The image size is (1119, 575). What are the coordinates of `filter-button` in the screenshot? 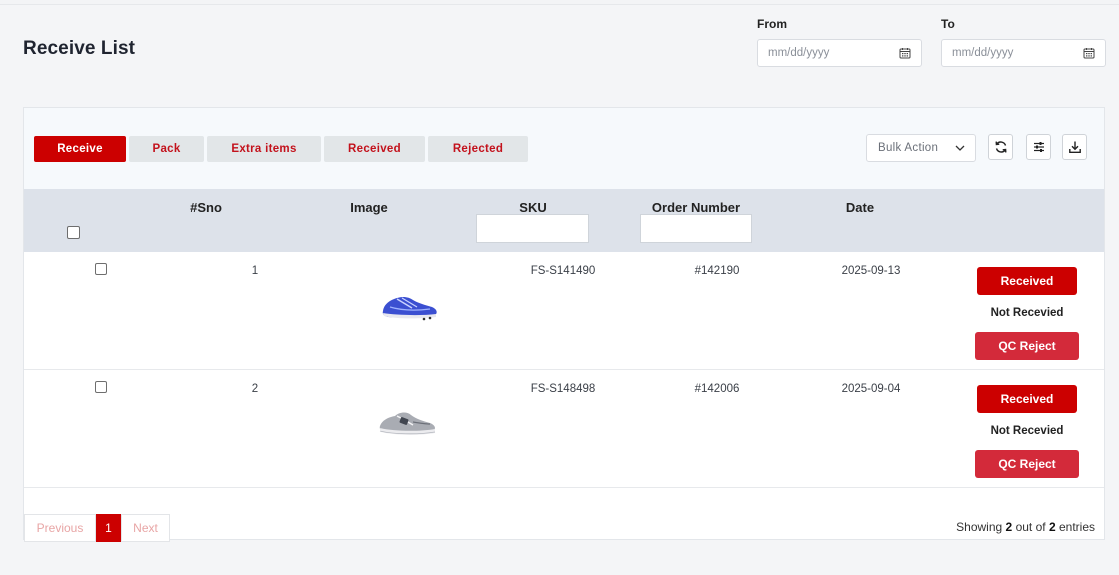 It's located at (1038, 147).